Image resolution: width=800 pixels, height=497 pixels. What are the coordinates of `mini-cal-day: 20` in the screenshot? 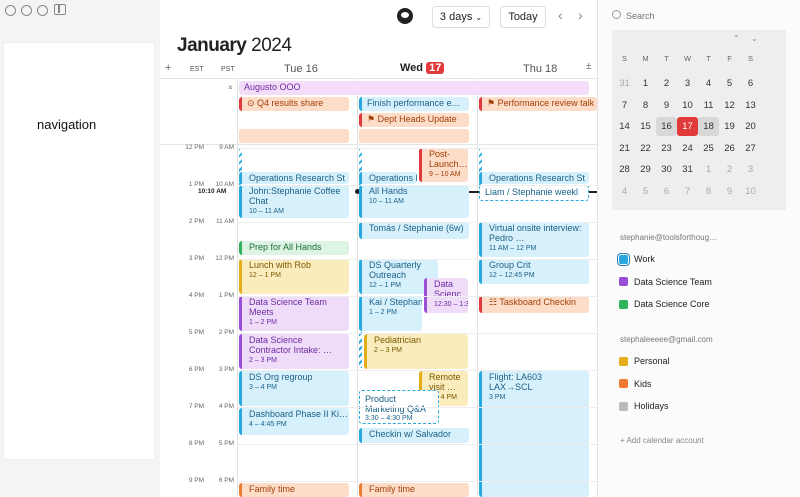 It's located at (750, 126).